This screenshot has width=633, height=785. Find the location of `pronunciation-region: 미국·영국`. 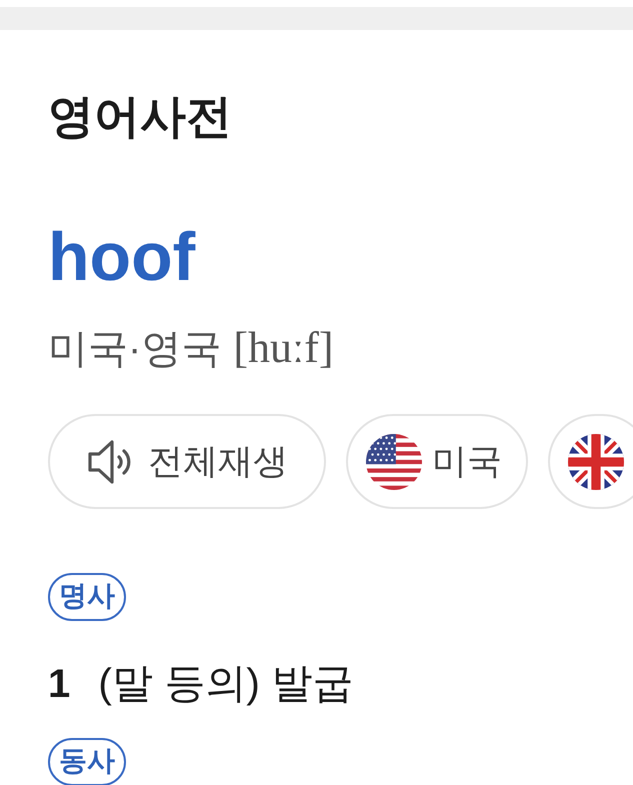

pronunciation-region: 미국·영국 is located at coordinates (135, 349).